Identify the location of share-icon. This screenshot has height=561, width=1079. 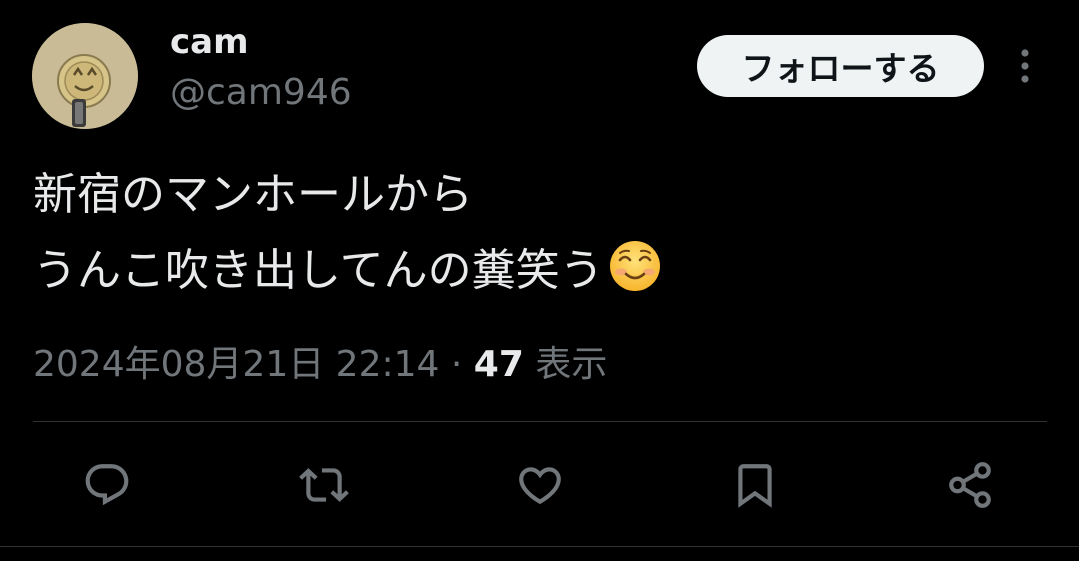
(970, 485).